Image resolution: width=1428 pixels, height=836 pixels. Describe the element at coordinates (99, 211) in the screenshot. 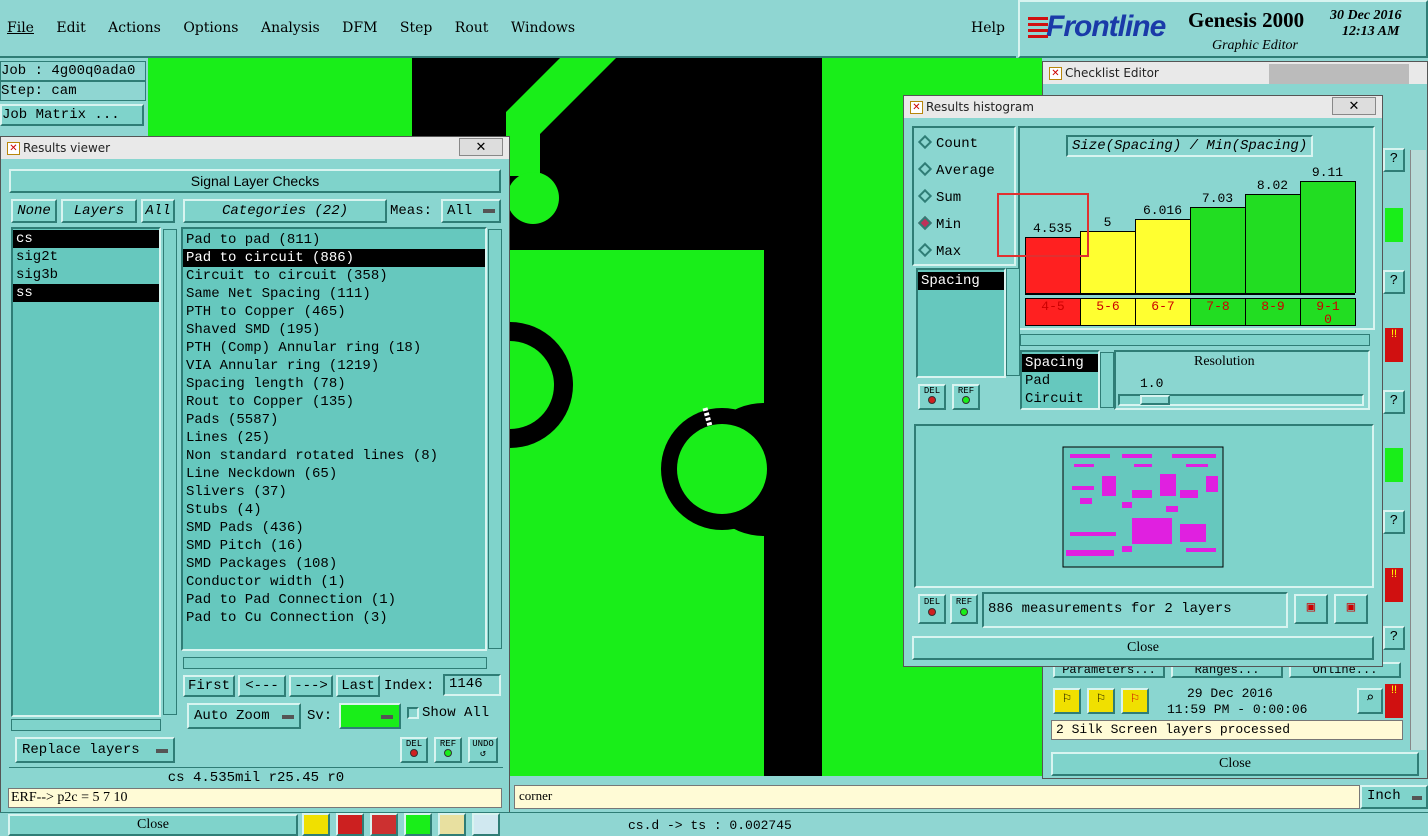

I see `layers-button: Layers` at that location.